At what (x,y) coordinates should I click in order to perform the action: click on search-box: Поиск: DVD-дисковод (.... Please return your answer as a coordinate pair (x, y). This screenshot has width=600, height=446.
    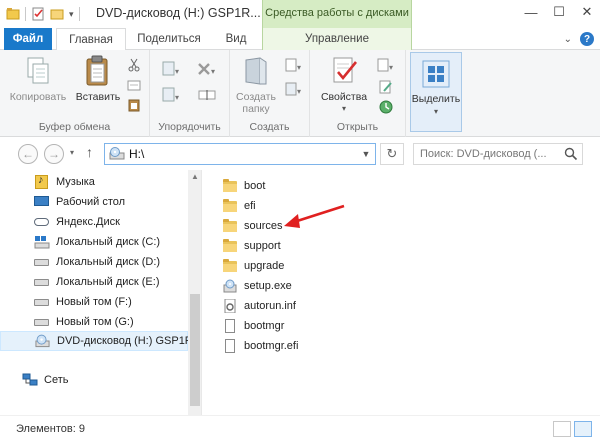
    Looking at the image, I should click on (498, 154).